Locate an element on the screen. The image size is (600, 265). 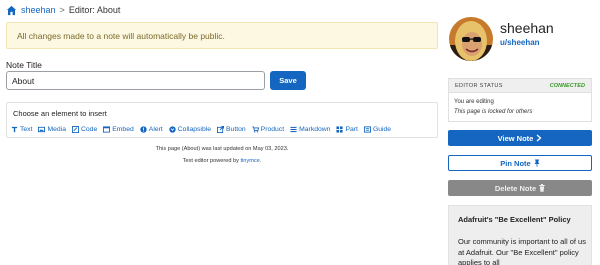
insert-code-button: Code is located at coordinates (84, 129).